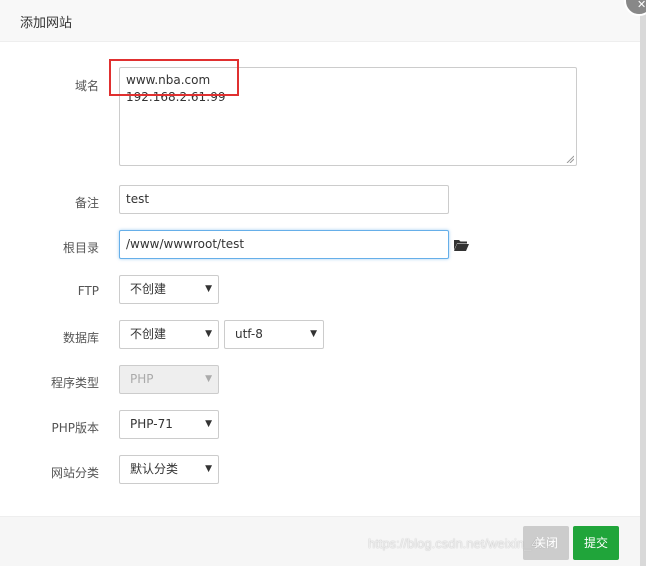  What do you see at coordinates (74, 383) in the screenshot?
I see `program-type-label: 程序类型` at bounding box center [74, 383].